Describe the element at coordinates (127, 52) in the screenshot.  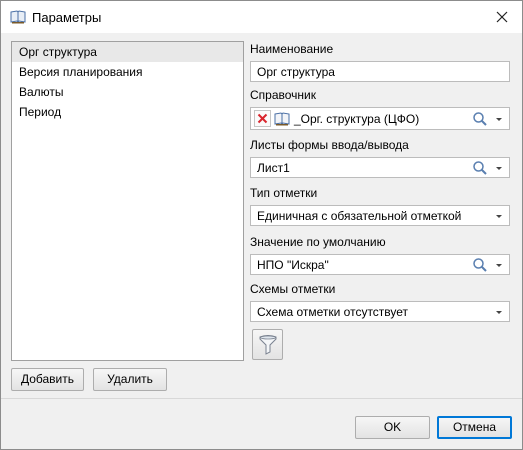
I see `list-item: Орг структура` at that location.